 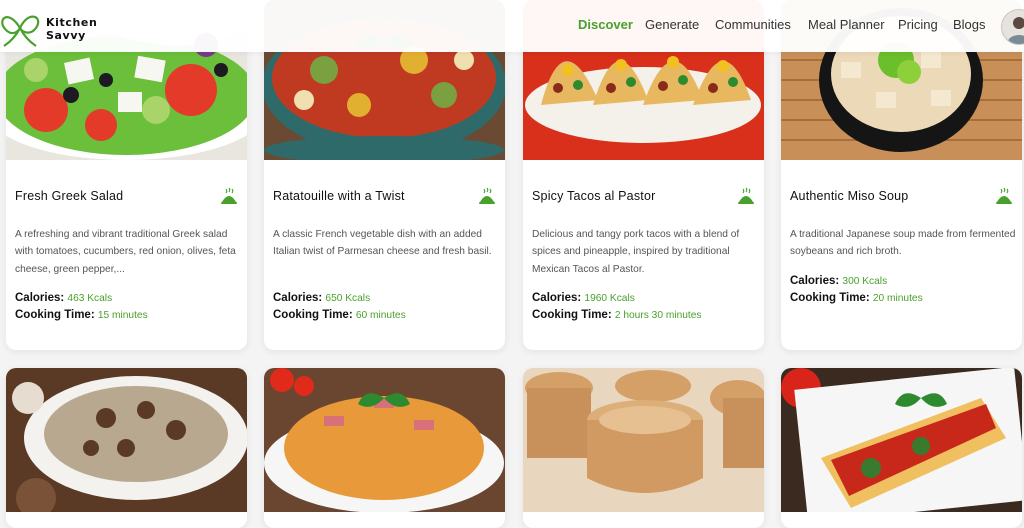 What do you see at coordinates (72, 22) in the screenshot?
I see `brand-name-line1: Kitchen` at bounding box center [72, 22].